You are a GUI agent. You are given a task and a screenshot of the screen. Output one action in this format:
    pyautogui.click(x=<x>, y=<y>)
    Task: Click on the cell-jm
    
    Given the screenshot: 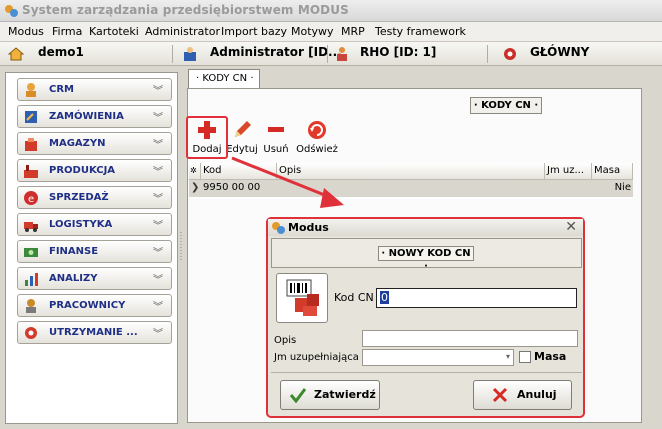 What is the action you would take?
    pyautogui.click(x=569, y=188)
    